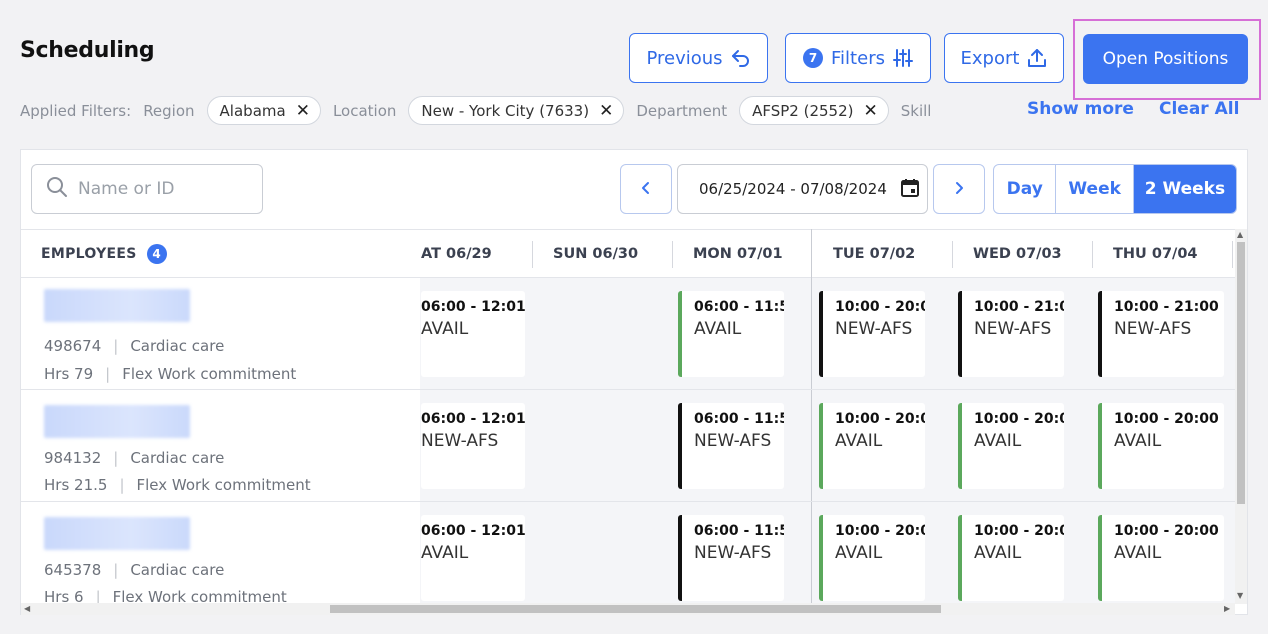 This screenshot has height=634, width=1268. Describe the element at coordinates (73, 346) in the screenshot. I see `employee-id: 498674` at that location.